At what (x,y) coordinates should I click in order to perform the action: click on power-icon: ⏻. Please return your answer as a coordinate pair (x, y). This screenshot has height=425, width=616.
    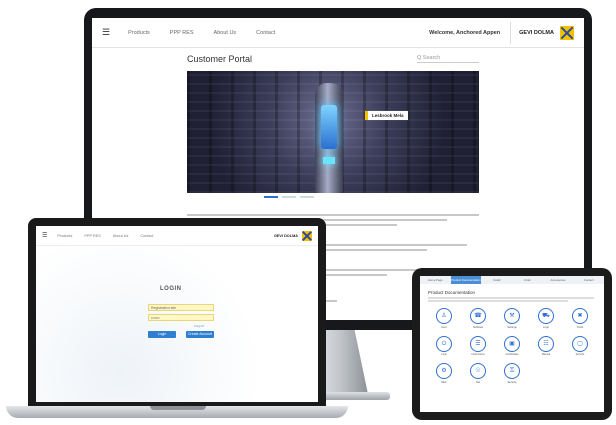
    Looking at the image, I should click on (444, 343).